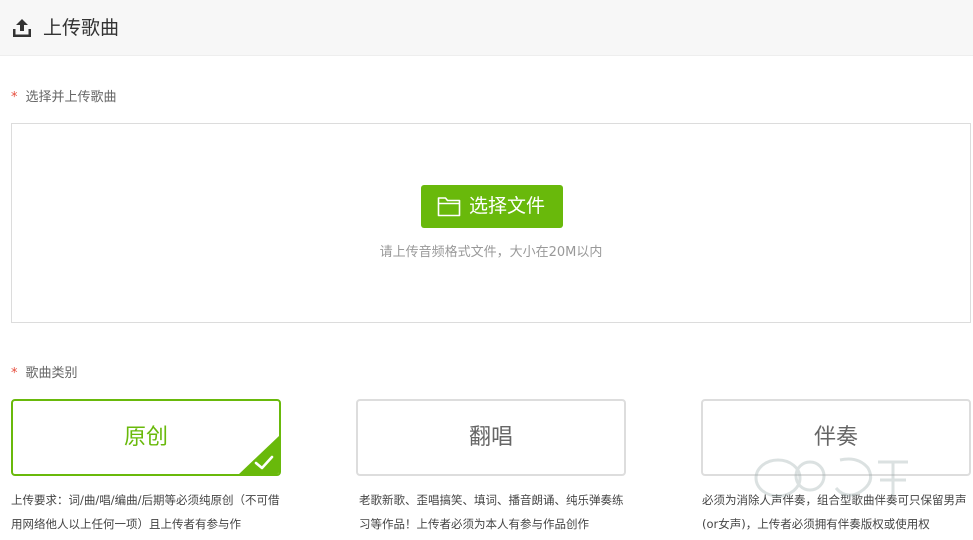  What do you see at coordinates (507, 206) in the screenshot?
I see `choose-file-label: 选择文件` at bounding box center [507, 206].